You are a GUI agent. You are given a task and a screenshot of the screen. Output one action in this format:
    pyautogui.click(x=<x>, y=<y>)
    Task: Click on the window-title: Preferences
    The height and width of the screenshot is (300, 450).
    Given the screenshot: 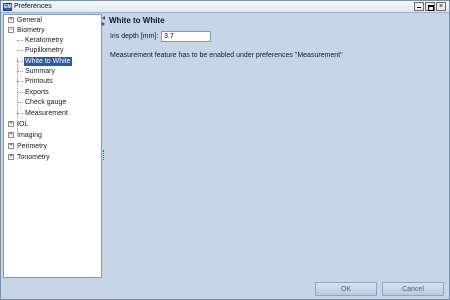 What is the action you would take?
    pyautogui.click(x=33, y=6)
    